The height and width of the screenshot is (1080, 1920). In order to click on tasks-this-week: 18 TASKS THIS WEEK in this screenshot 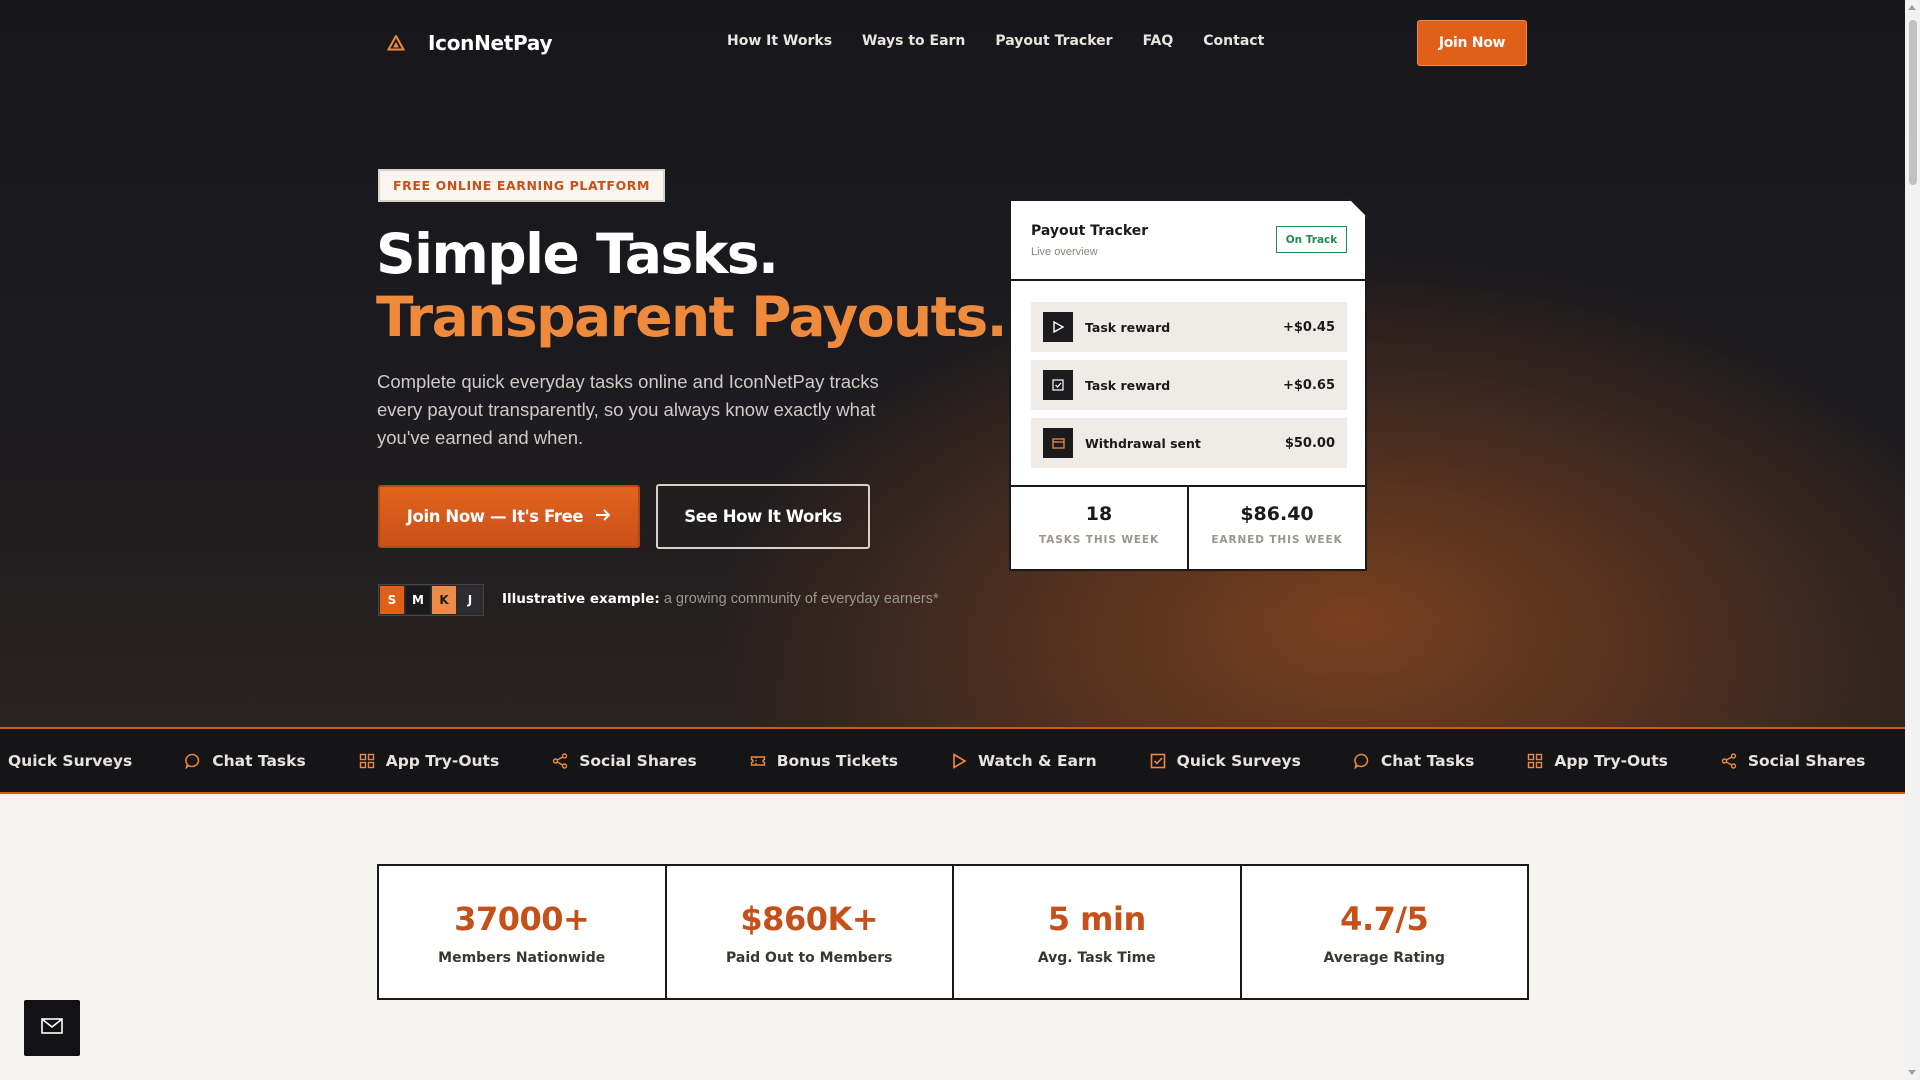, I will do `click(1099, 528)`.